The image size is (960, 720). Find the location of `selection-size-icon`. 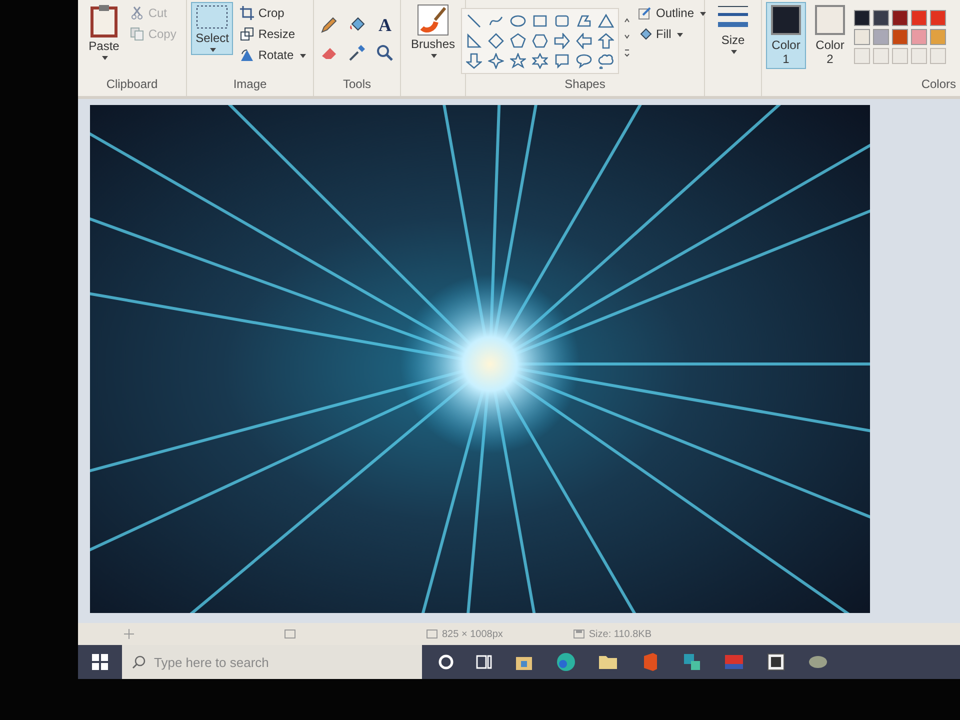

selection-size-icon is located at coordinates (290, 634).